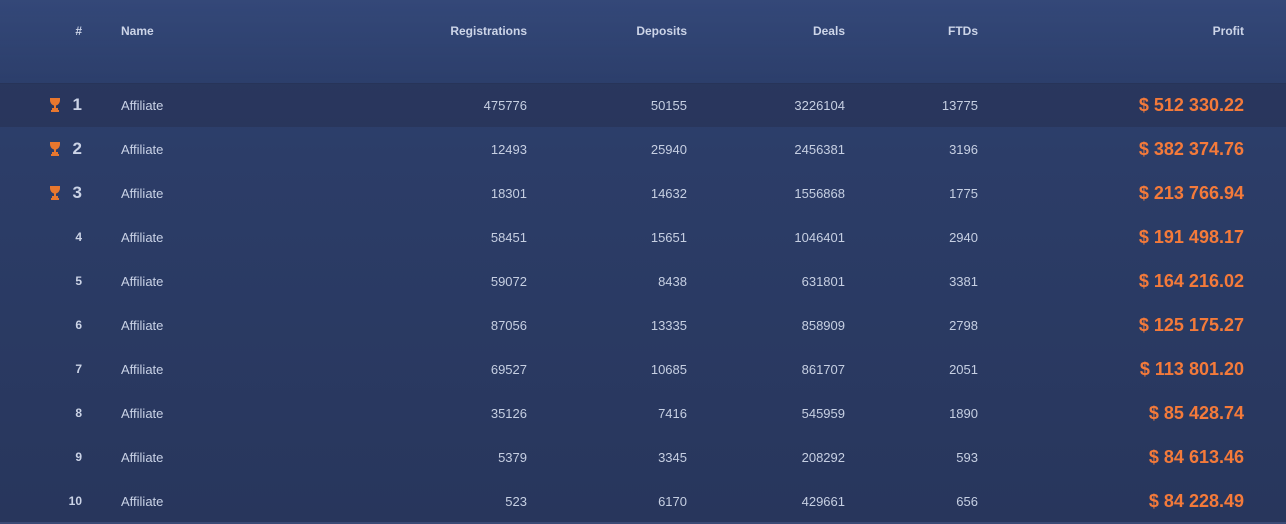 This screenshot has height=524, width=1286. I want to click on row-rank-number: 1, so click(77, 104).